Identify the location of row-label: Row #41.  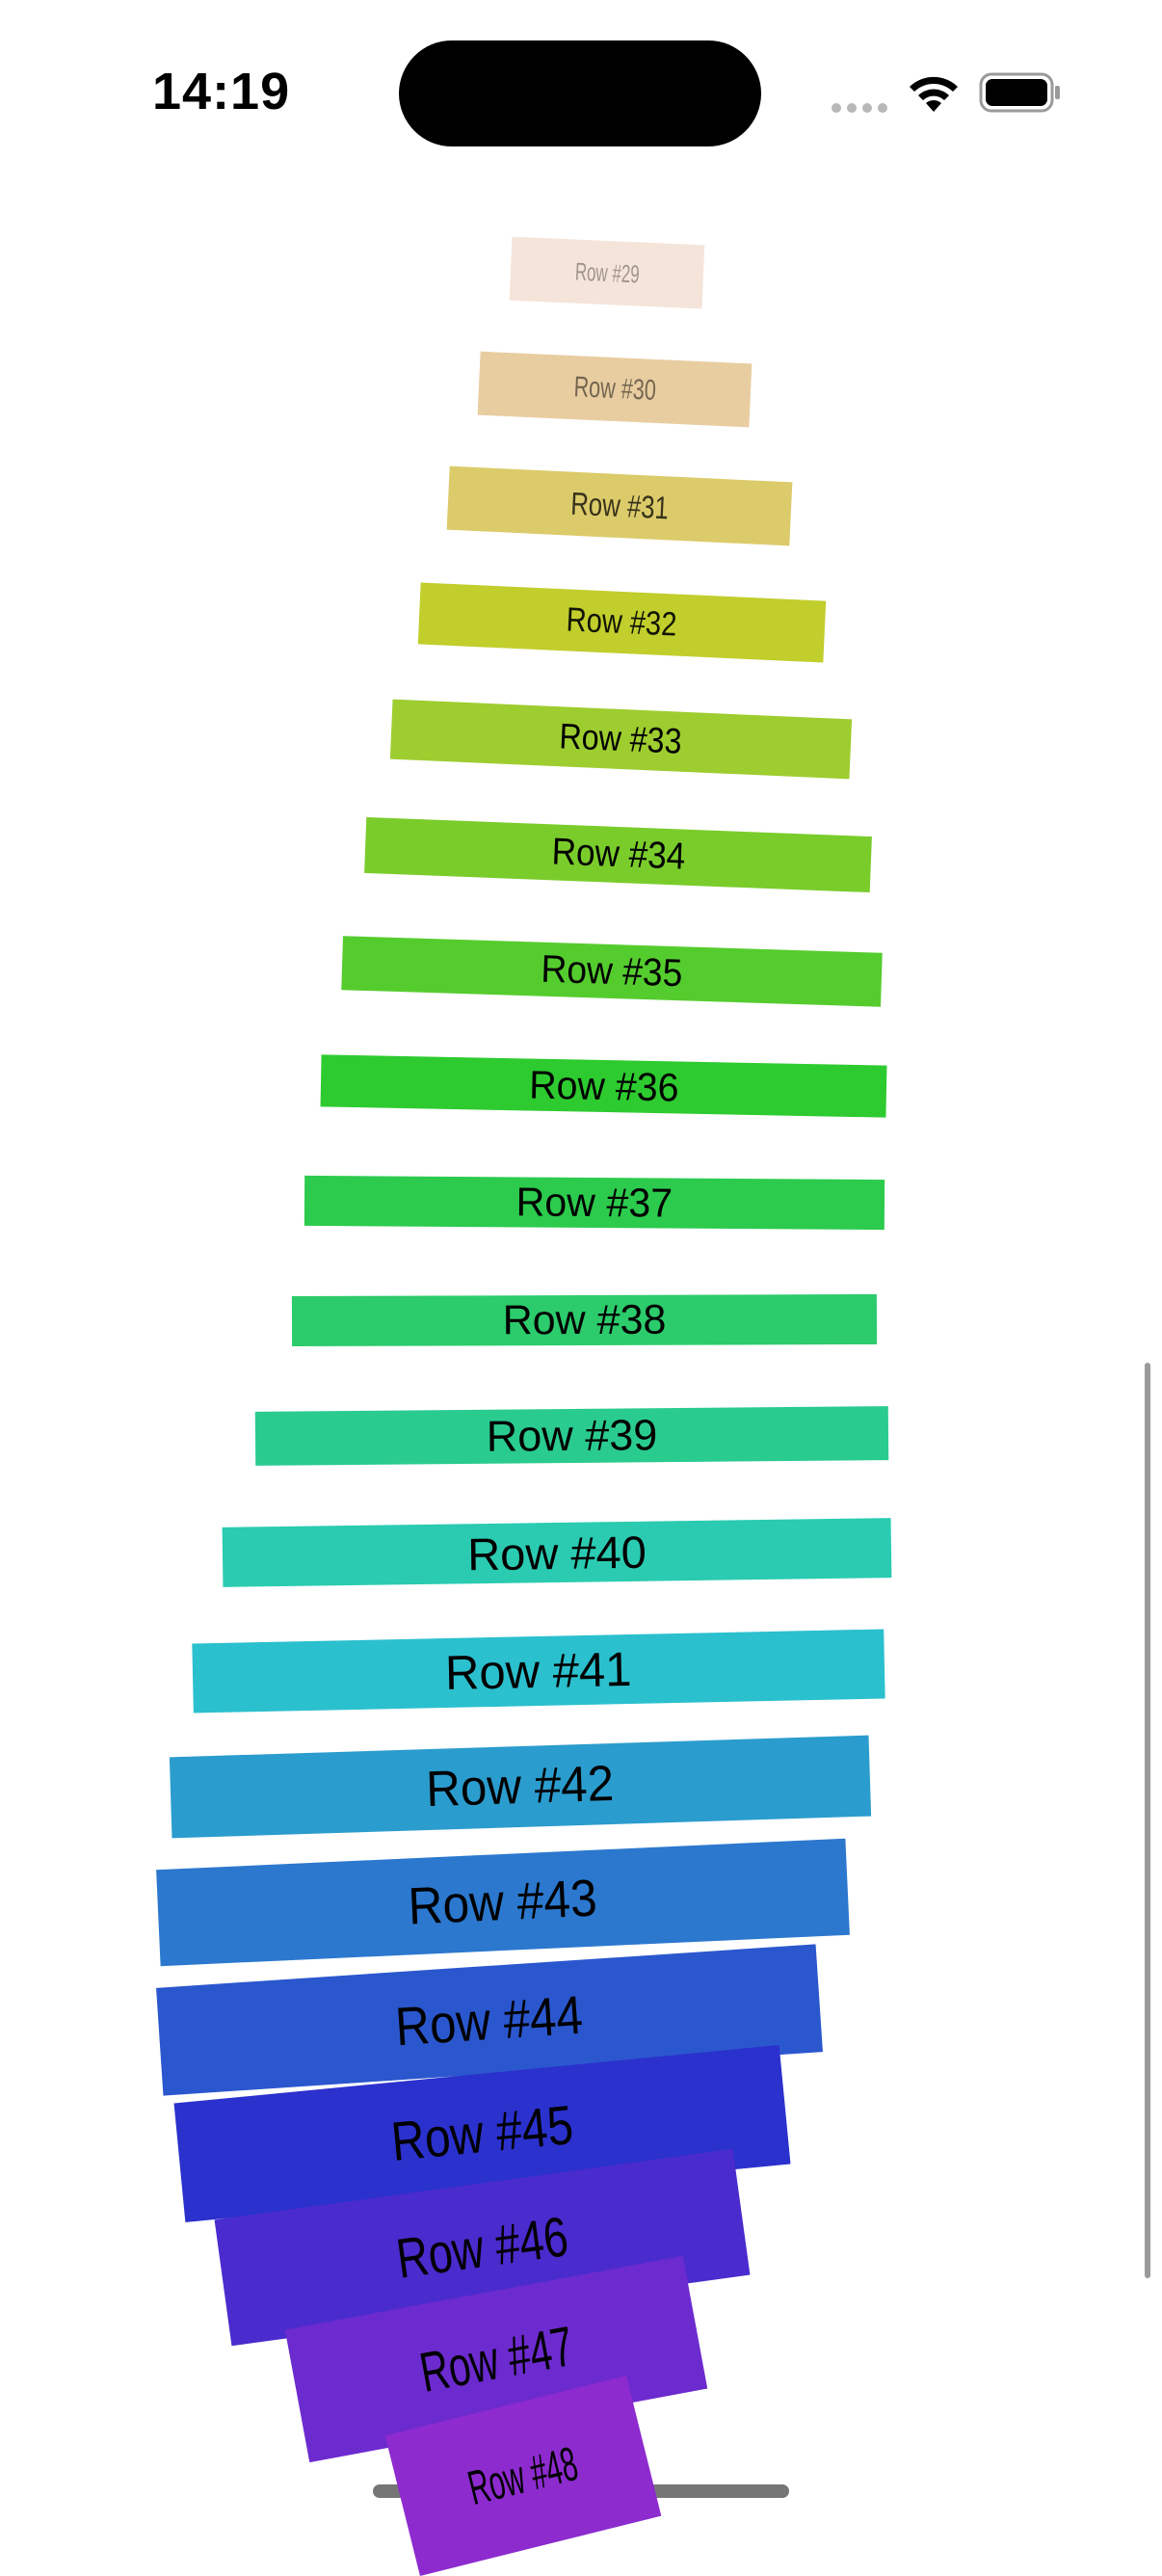
(538, 1671).